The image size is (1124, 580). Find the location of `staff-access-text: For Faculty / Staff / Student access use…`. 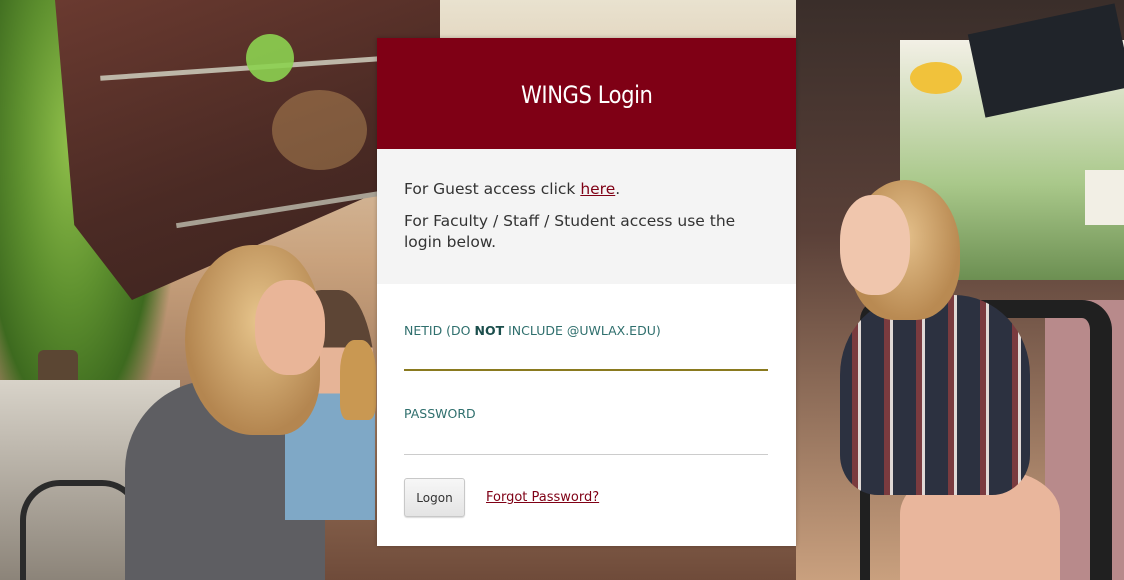

staff-access-text: For Faculty / Staff / Student access use… is located at coordinates (570, 231).